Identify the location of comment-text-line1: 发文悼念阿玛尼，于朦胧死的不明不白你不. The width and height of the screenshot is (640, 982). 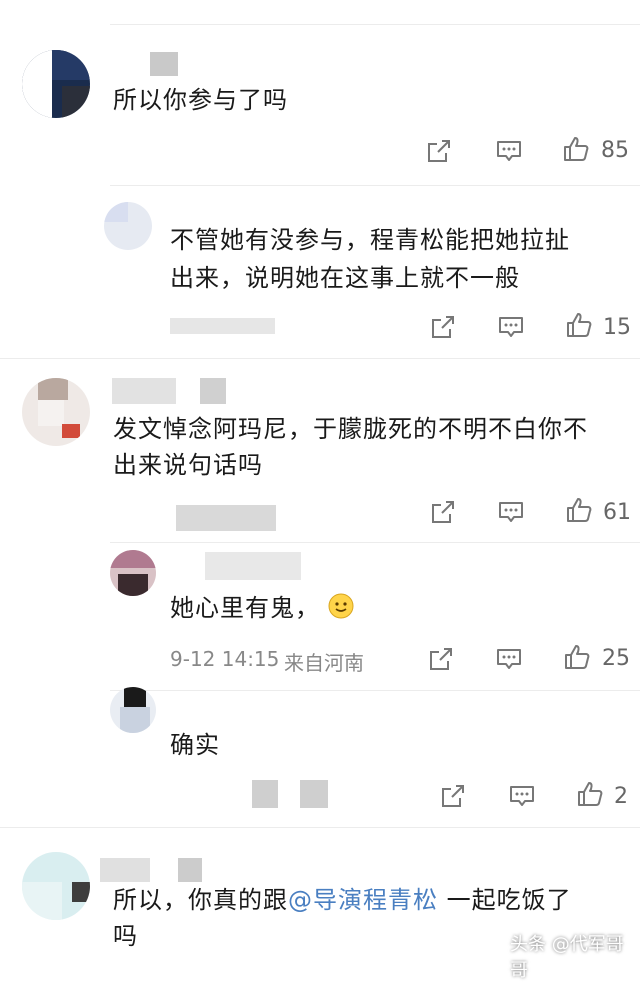
(350, 429).